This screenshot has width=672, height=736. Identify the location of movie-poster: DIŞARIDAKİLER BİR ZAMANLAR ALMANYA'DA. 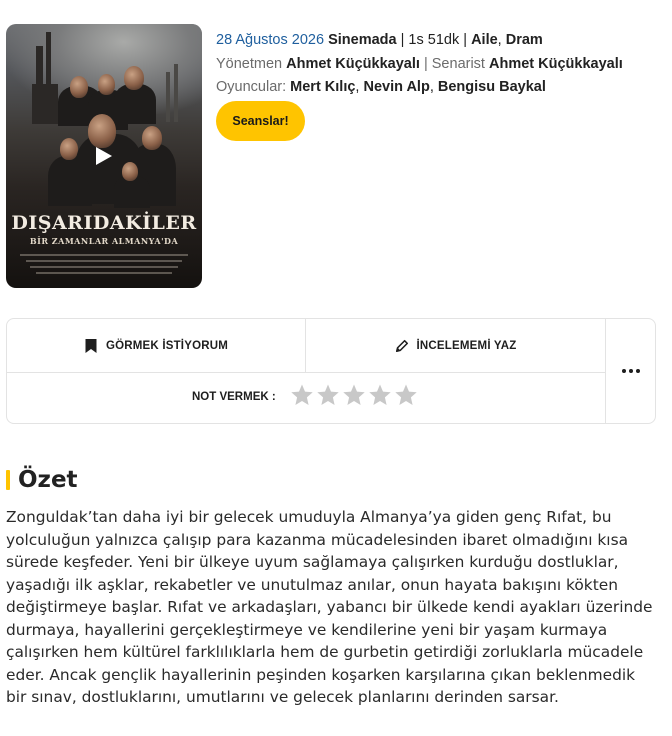
(104, 156).